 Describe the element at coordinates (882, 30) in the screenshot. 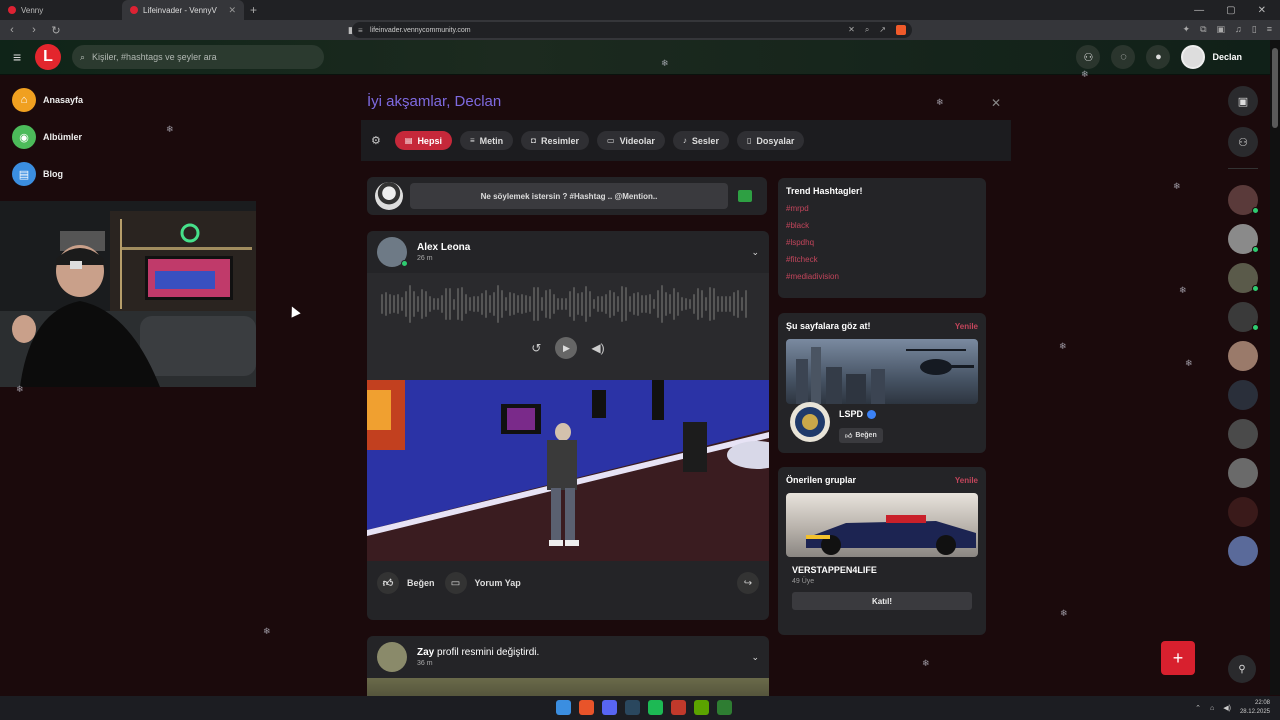

I see `share-page-icon: ↗` at that location.